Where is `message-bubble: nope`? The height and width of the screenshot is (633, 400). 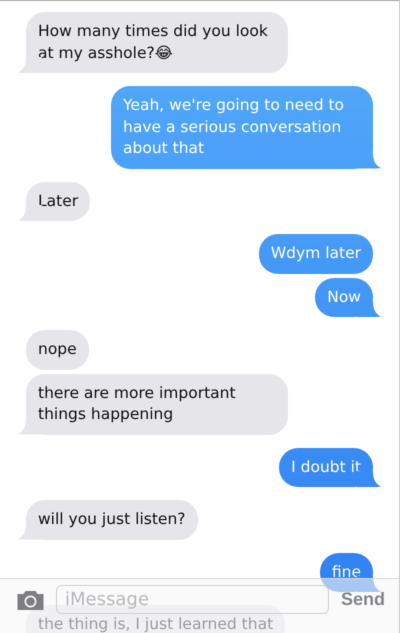 message-bubble: nope is located at coordinates (57, 350).